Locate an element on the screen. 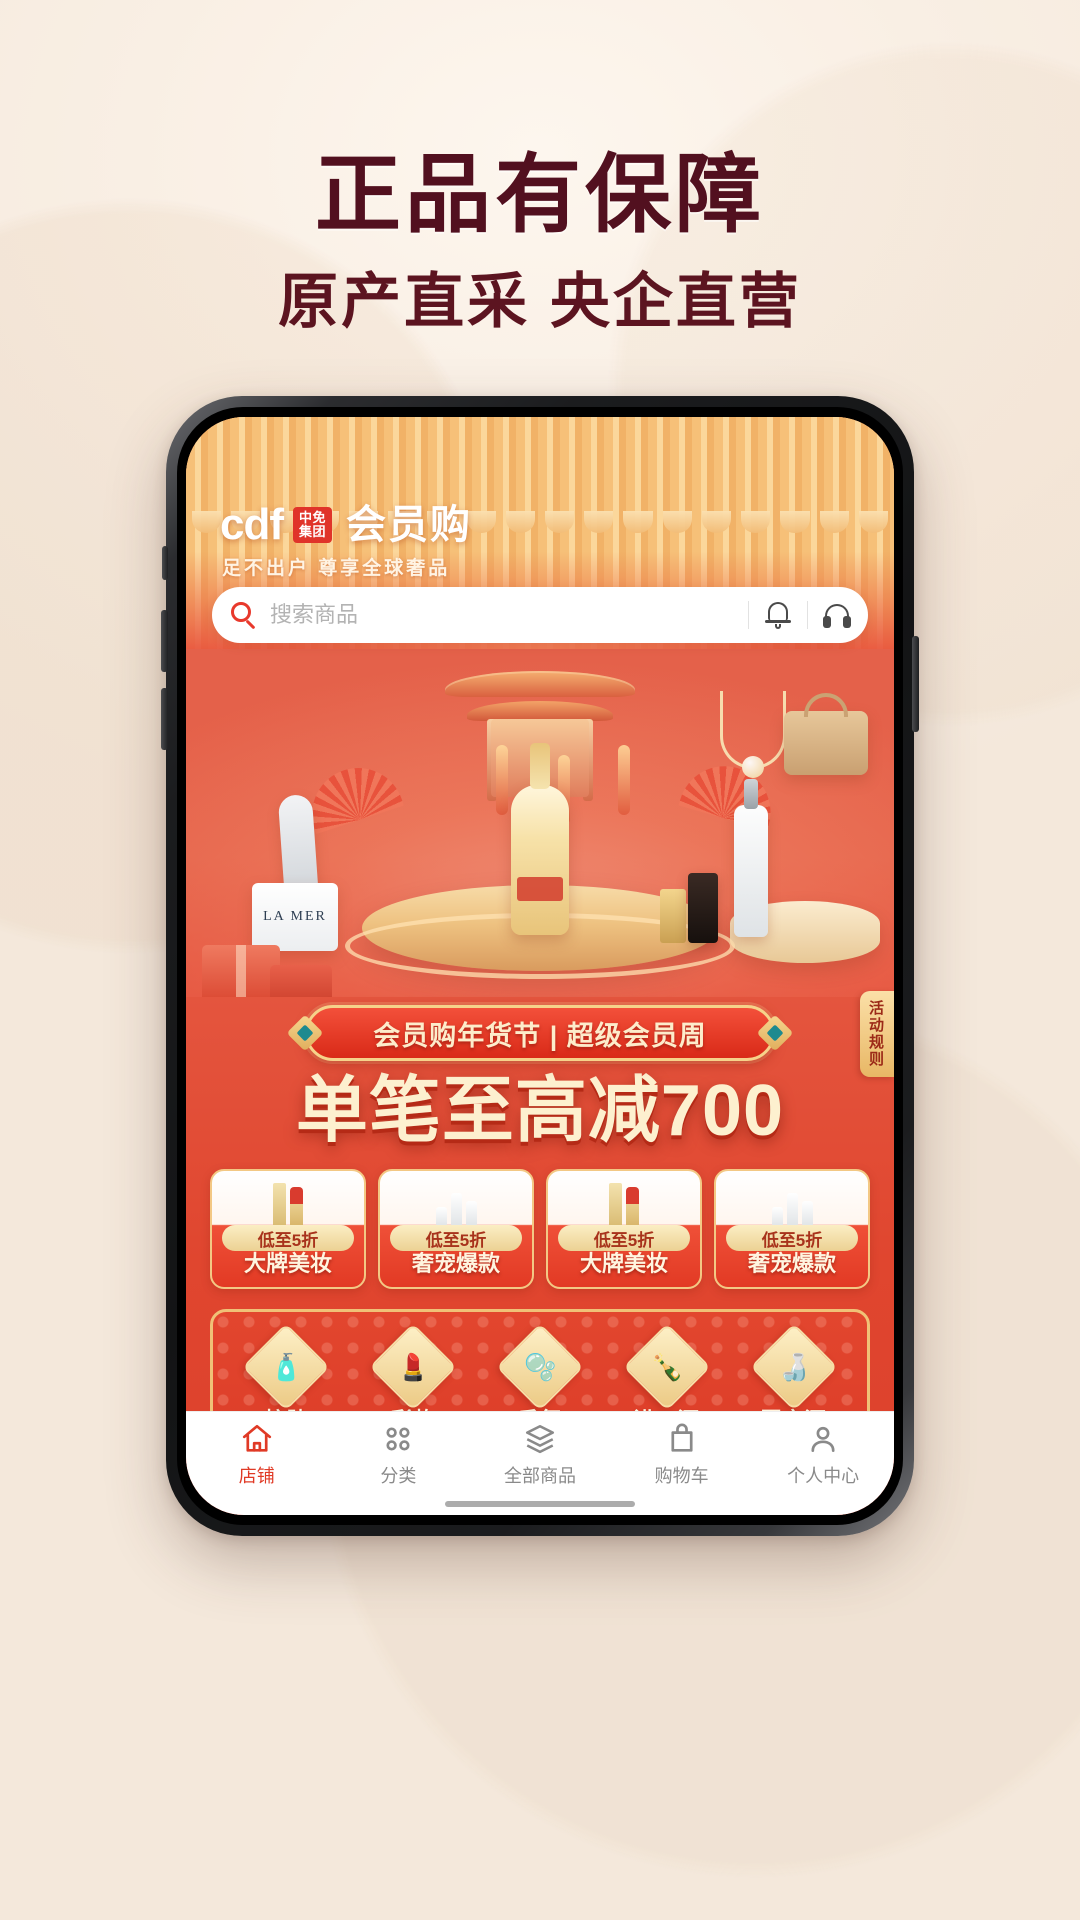 This screenshot has height=1920, width=1080. cdf-wordmark: cdf is located at coordinates (252, 524).